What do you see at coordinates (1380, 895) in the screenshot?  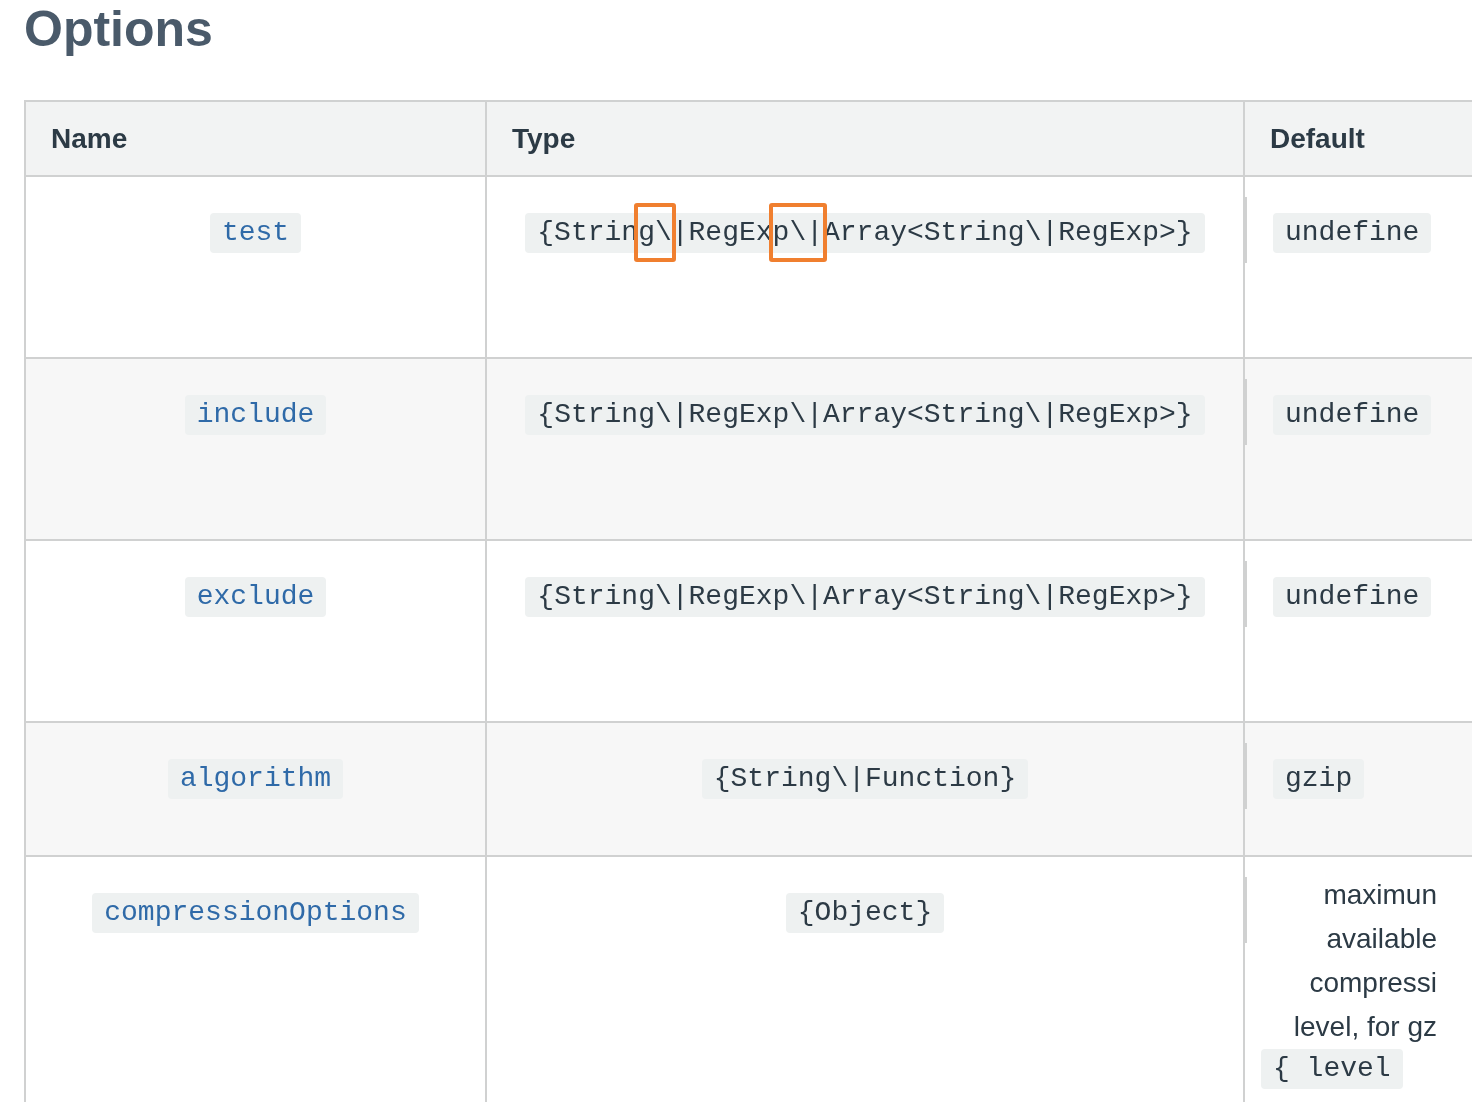 I see `default-text: maximun` at bounding box center [1380, 895].